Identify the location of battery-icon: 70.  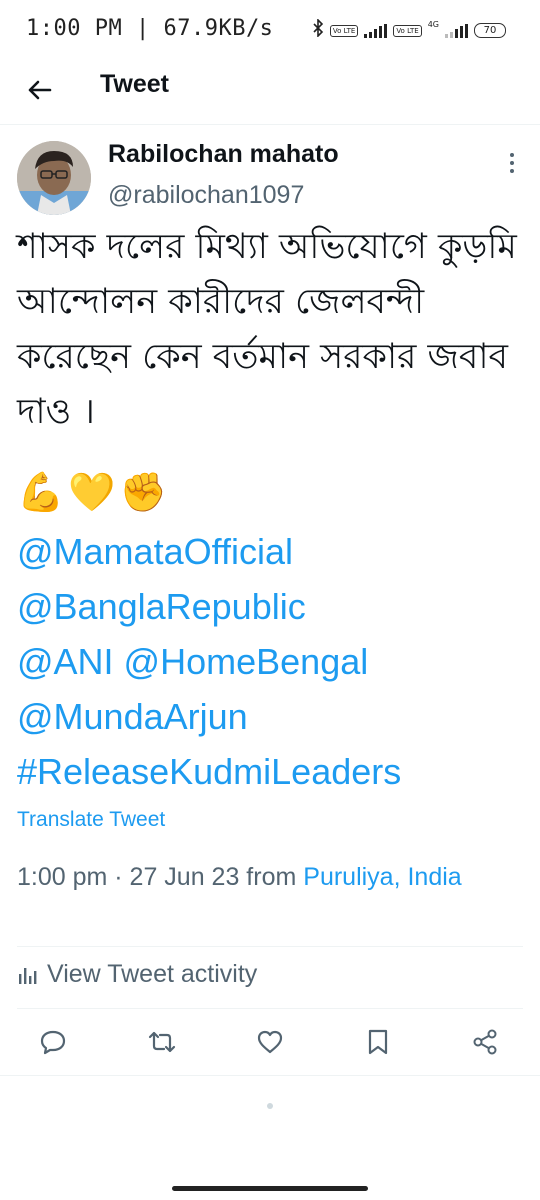
(490, 30).